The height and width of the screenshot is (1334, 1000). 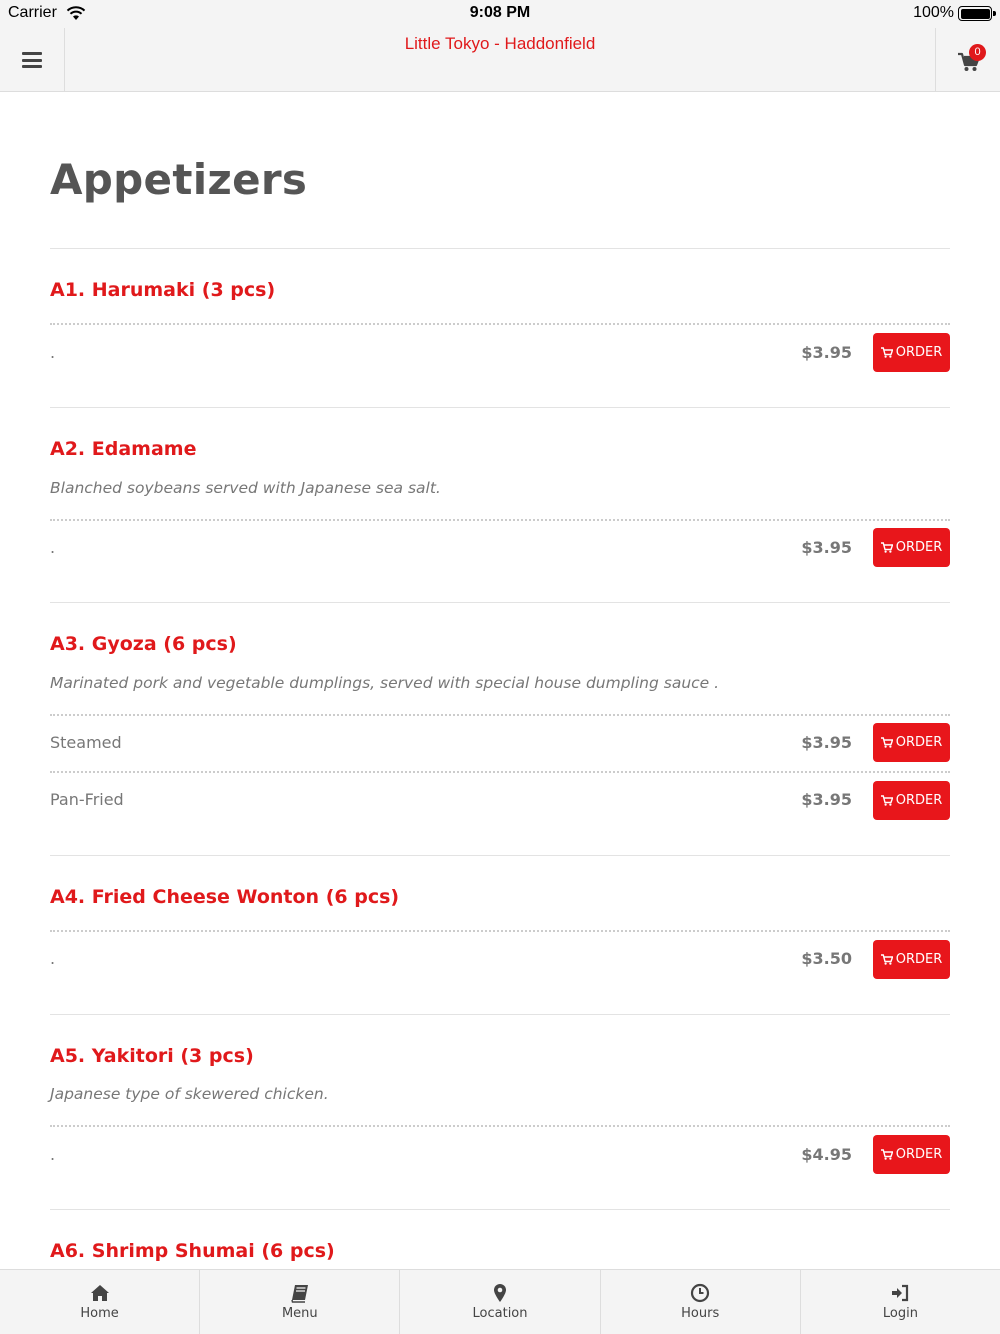 What do you see at coordinates (967, 60) in the screenshot?
I see `cart-button: 0` at bounding box center [967, 60].